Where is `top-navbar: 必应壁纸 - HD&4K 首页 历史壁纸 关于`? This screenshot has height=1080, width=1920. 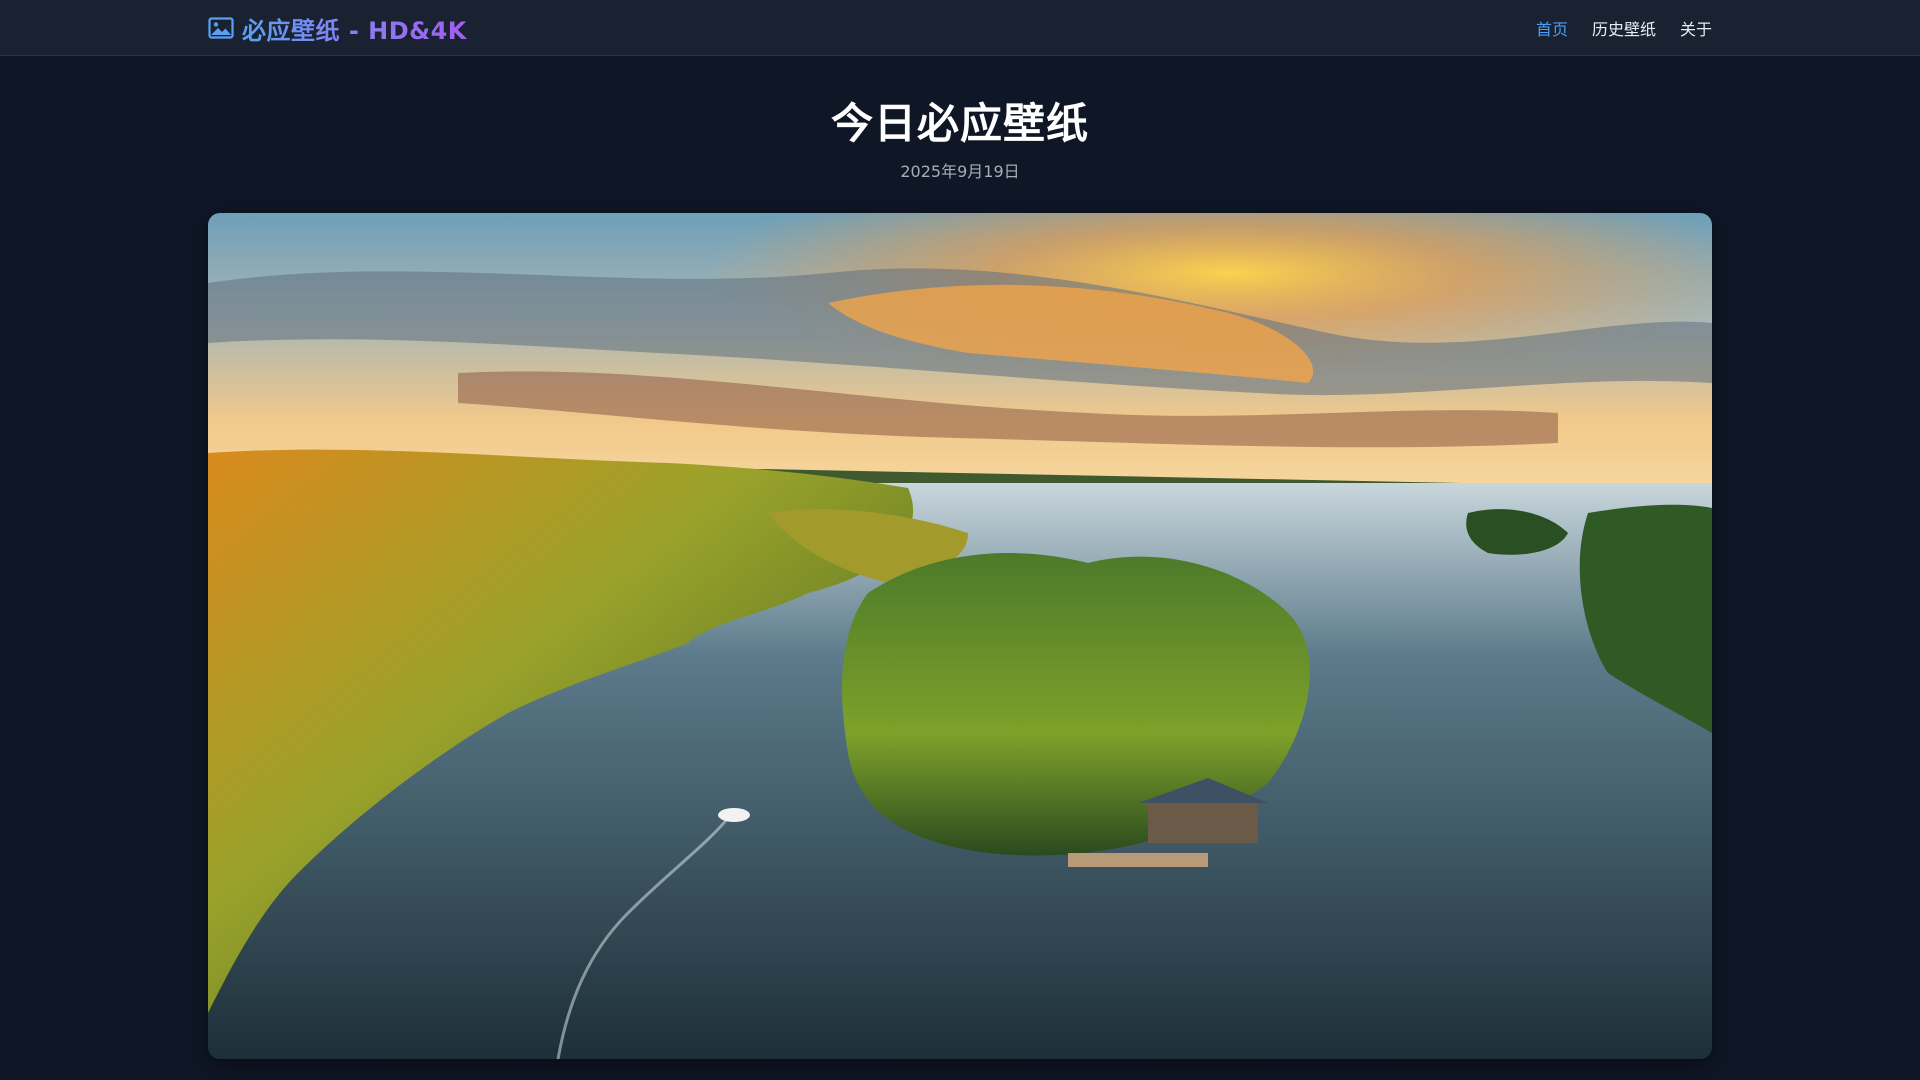 top-navbar: 必应壁纸 - HD&4K 首页 历史壁纸 关于 is located at coordinates (960, 28).